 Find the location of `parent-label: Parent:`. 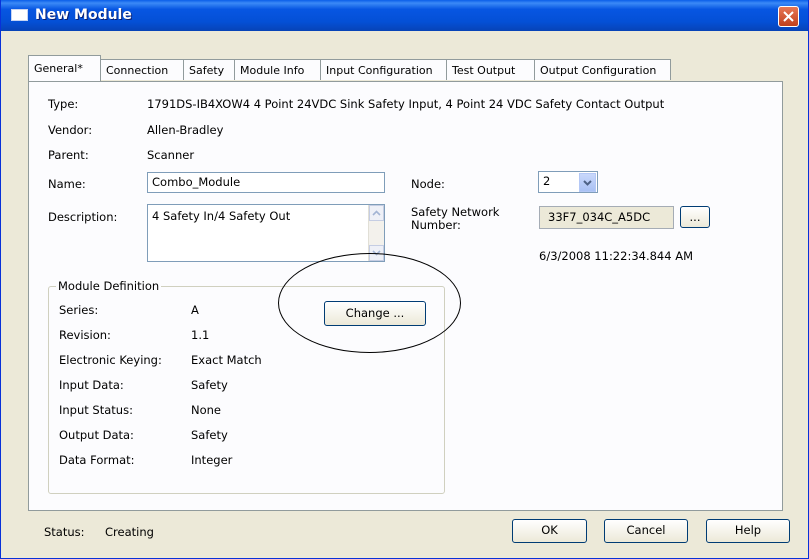

parent-label: Parent: is located at coordinates (68, 155).